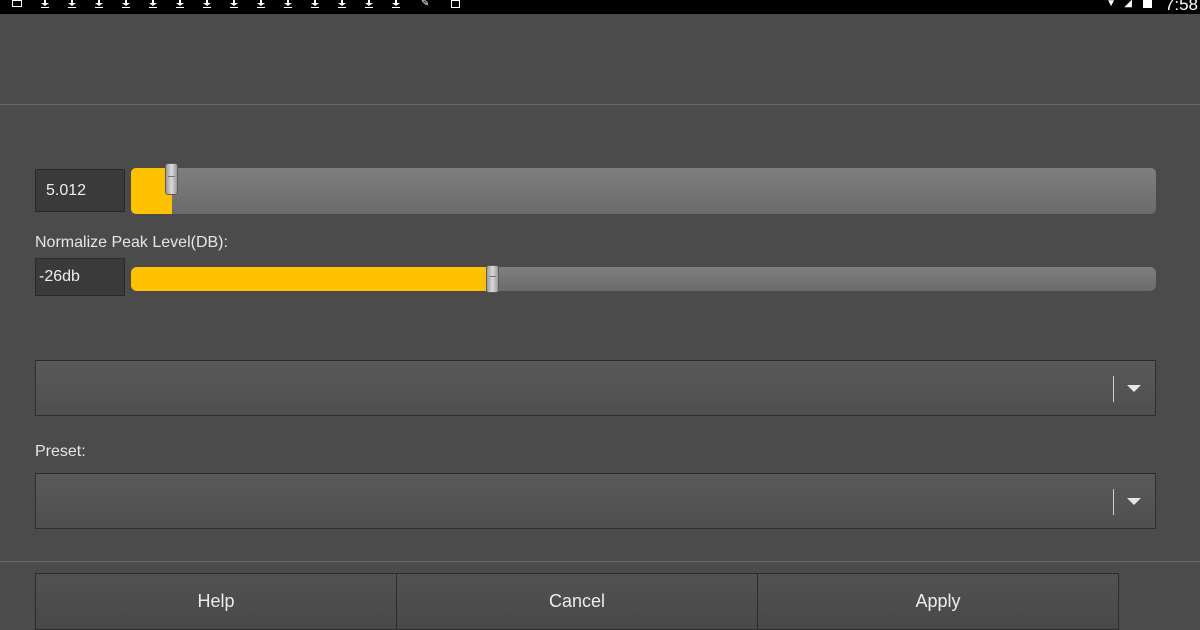 The height and width of the screenshot is (630, 1200). I want to click on edit-icon: ✎, so click(425, 4).